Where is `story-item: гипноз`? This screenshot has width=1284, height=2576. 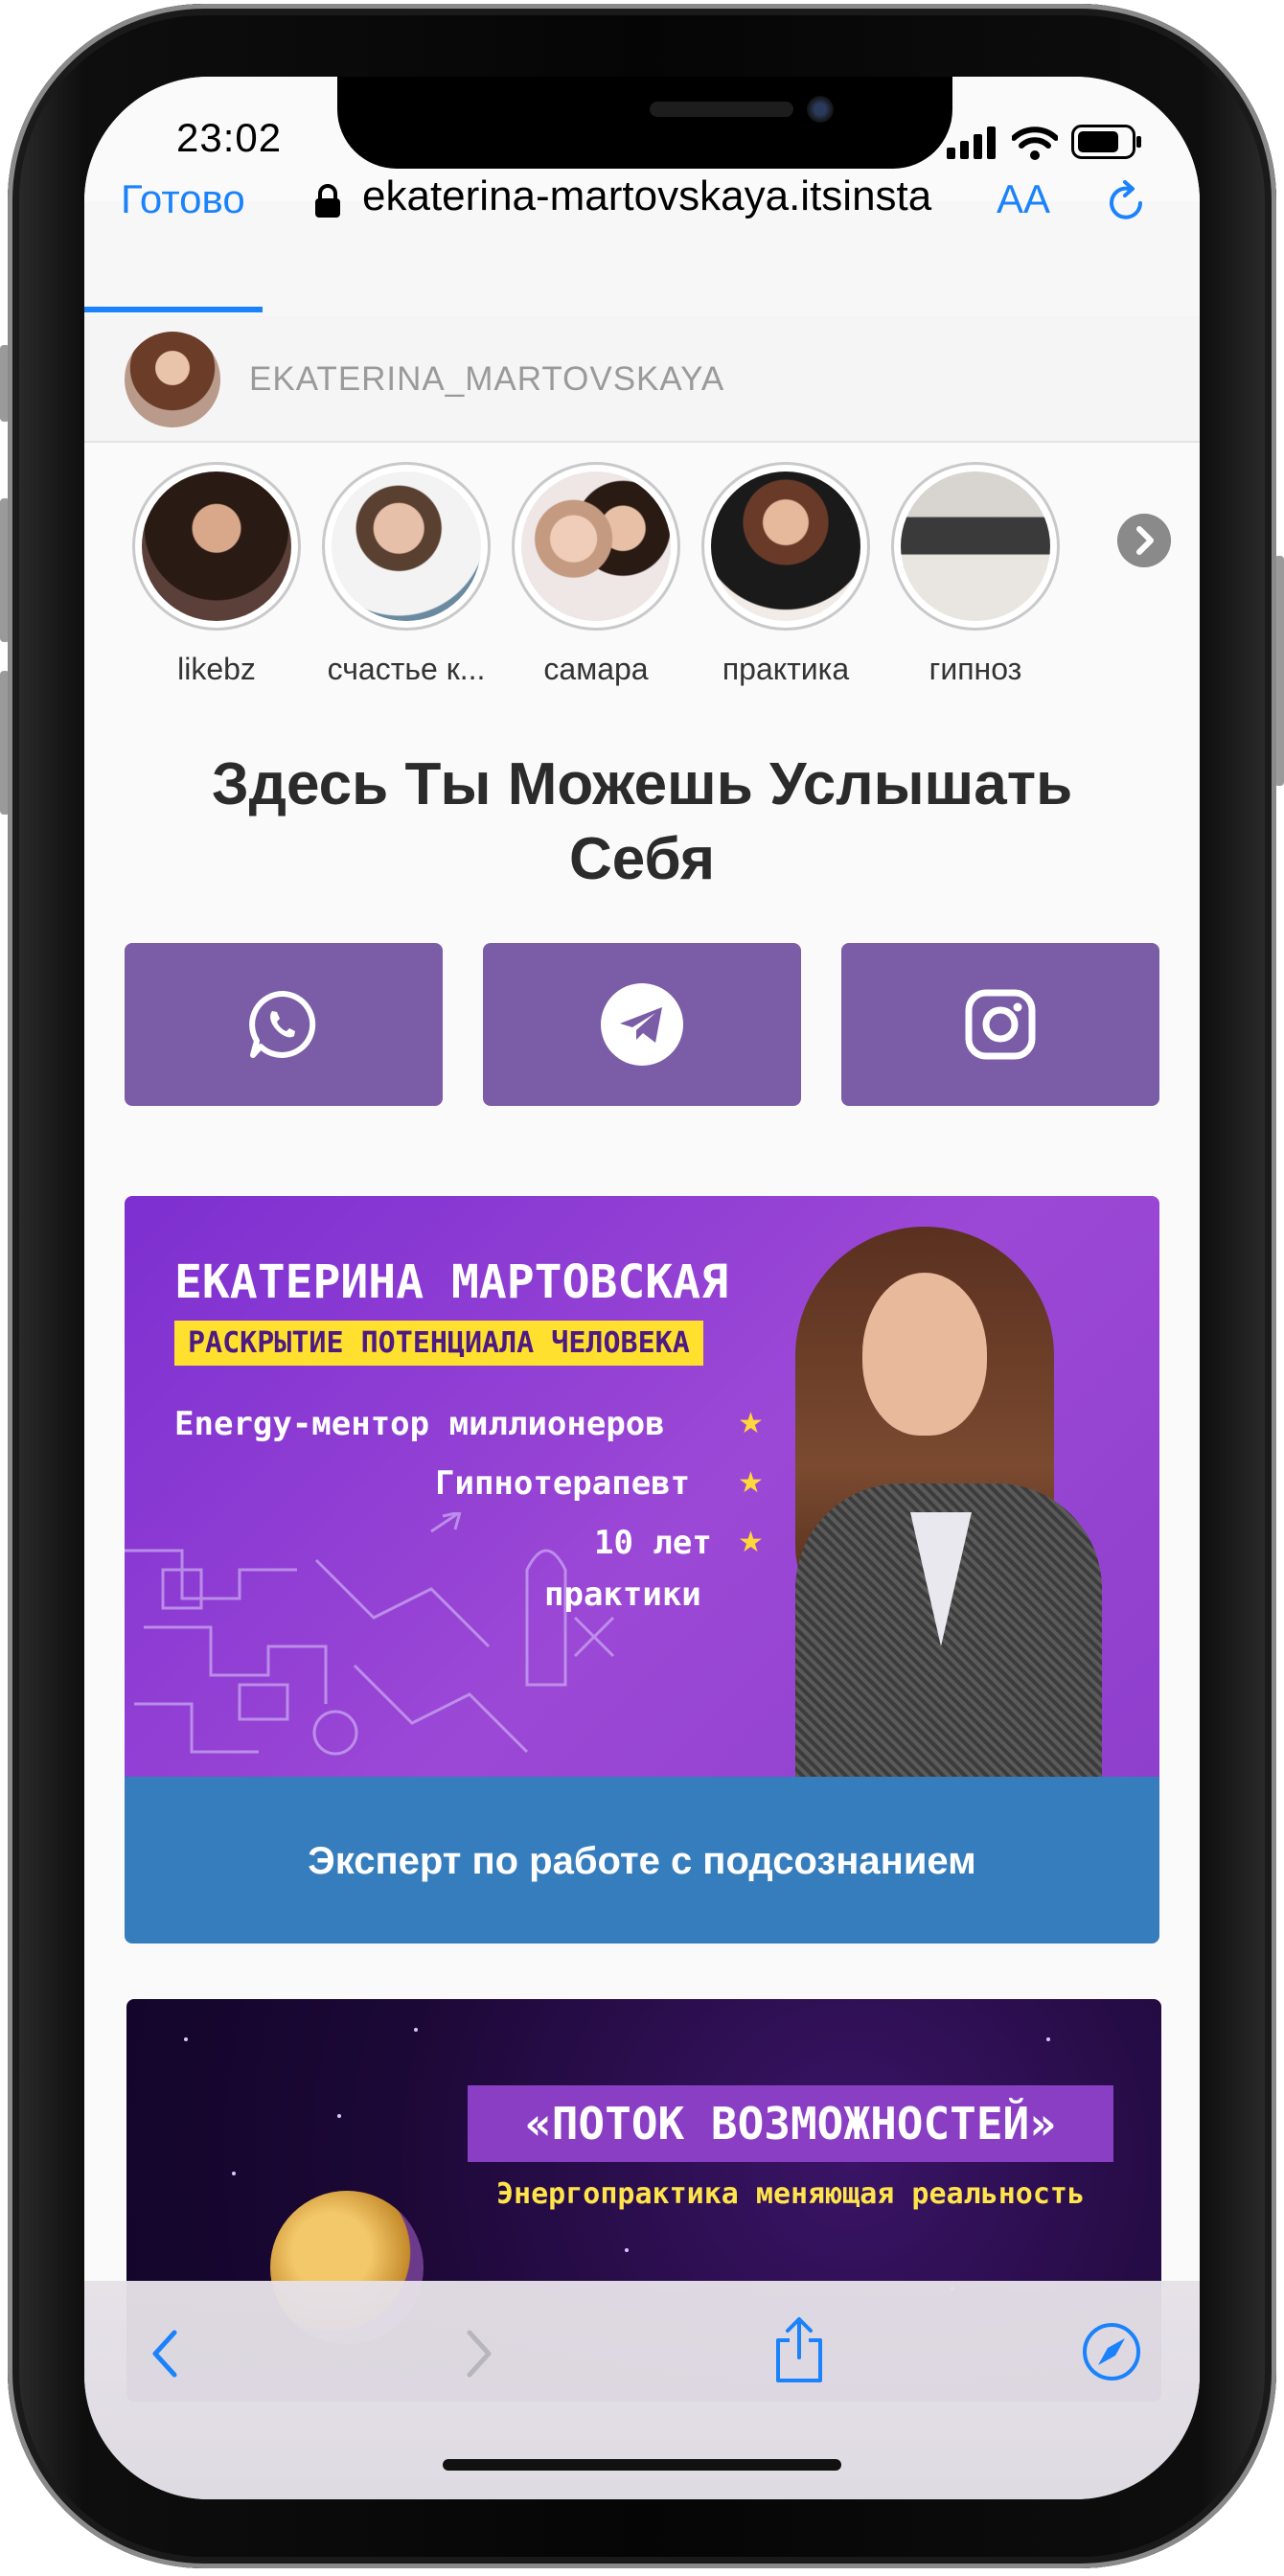
story-item: гипноз is located at coordinates (976, 574).